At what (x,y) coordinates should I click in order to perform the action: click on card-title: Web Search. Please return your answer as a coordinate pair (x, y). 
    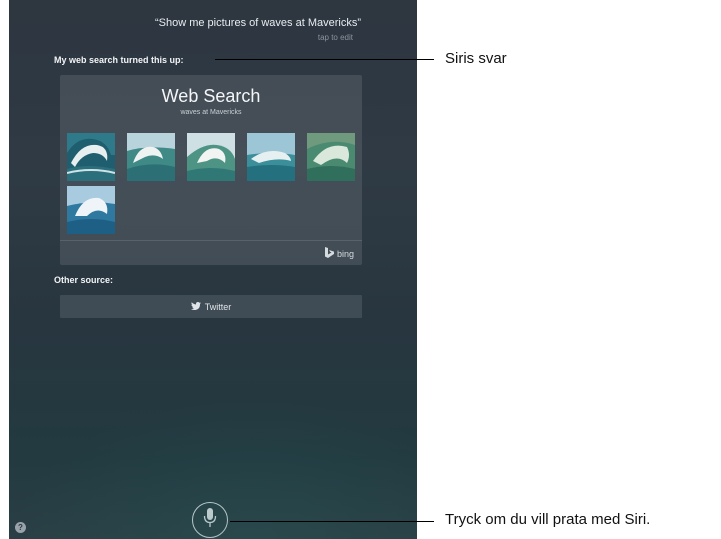
    Looking at the image, I should click on (211, 96).